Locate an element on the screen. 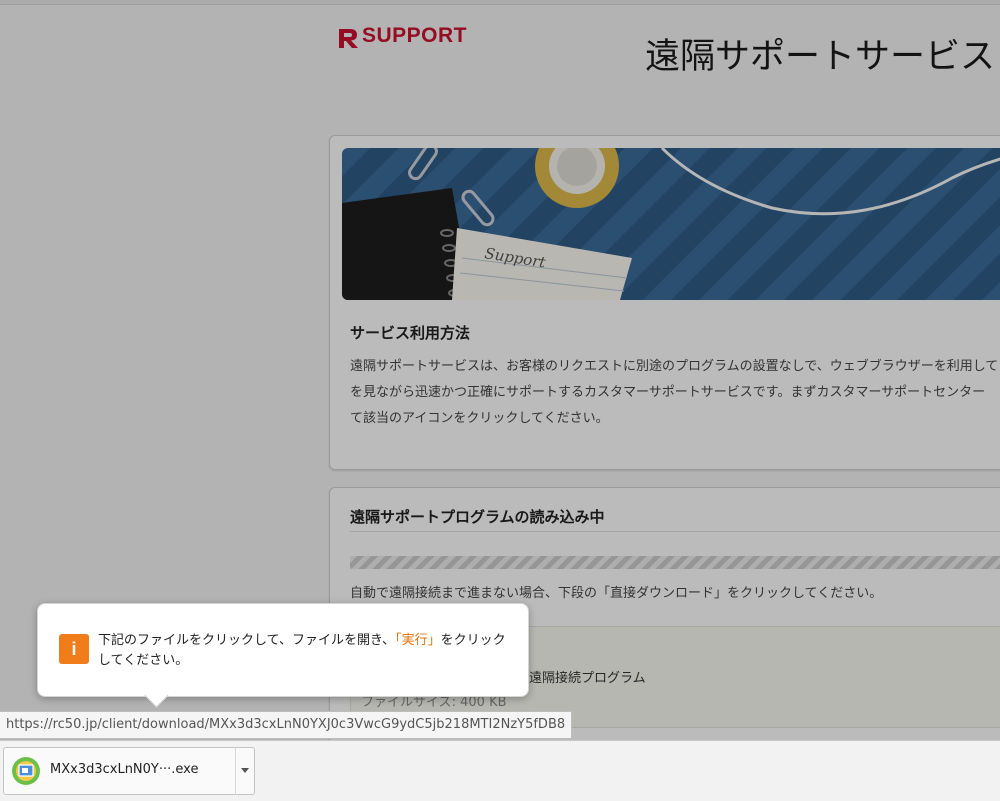  rsupport-logo: SUPPORT is located at coordinates (402, 36).